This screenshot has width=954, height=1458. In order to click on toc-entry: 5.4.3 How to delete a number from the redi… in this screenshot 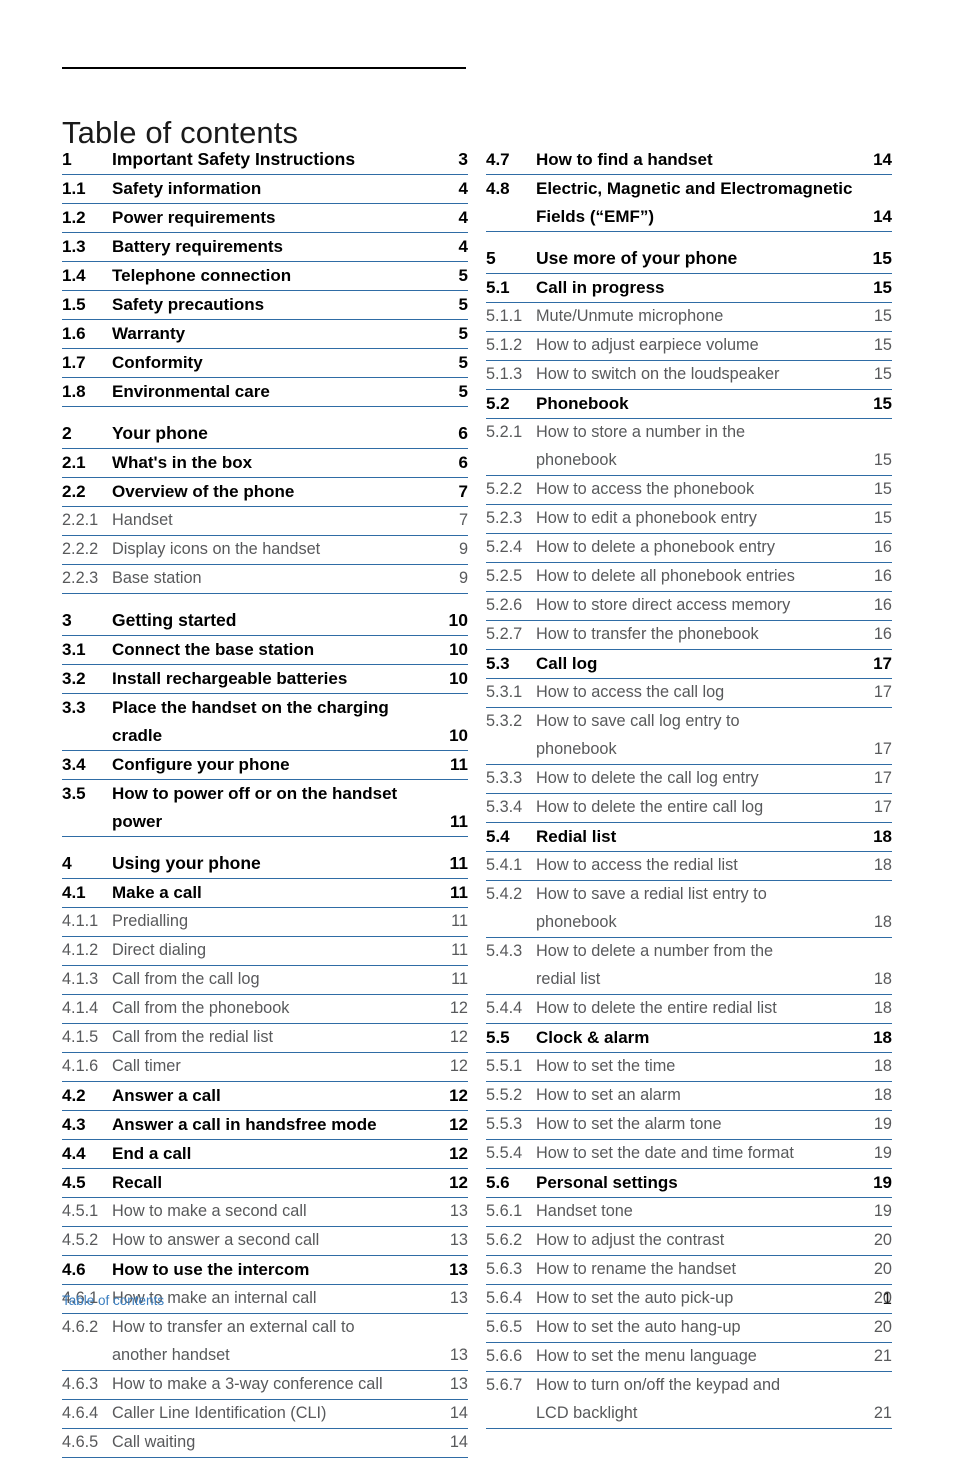, I will do `click(689, 966)`.